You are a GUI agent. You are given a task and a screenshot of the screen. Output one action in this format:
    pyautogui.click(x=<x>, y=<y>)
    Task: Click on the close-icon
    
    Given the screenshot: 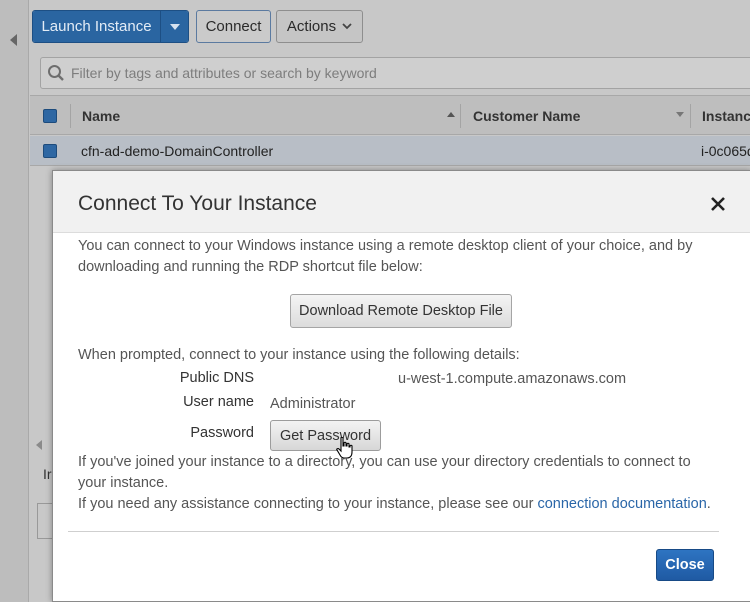 What is the action you would take?
    pyautogui.click(x=718, y=204)
    